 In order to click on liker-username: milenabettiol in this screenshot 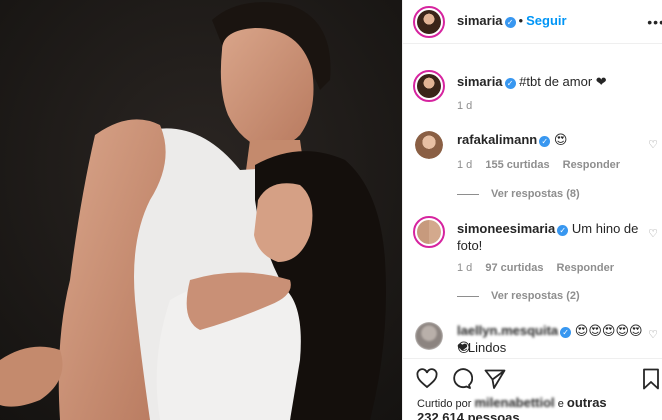, I will do `click(514, 402)`.